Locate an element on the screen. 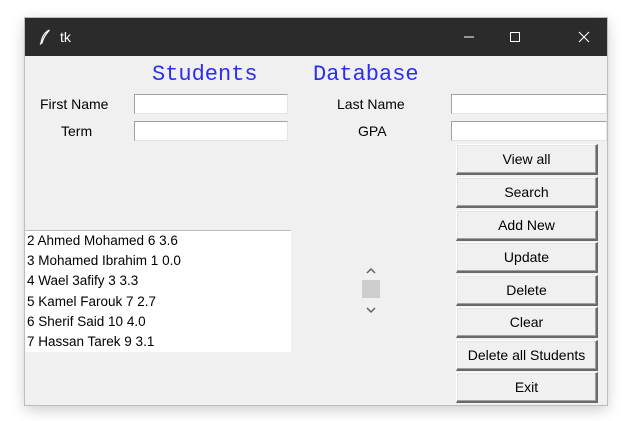 The width and height of the screenshot is (632, 421). feather-icon is located at coordinates (44, 37).